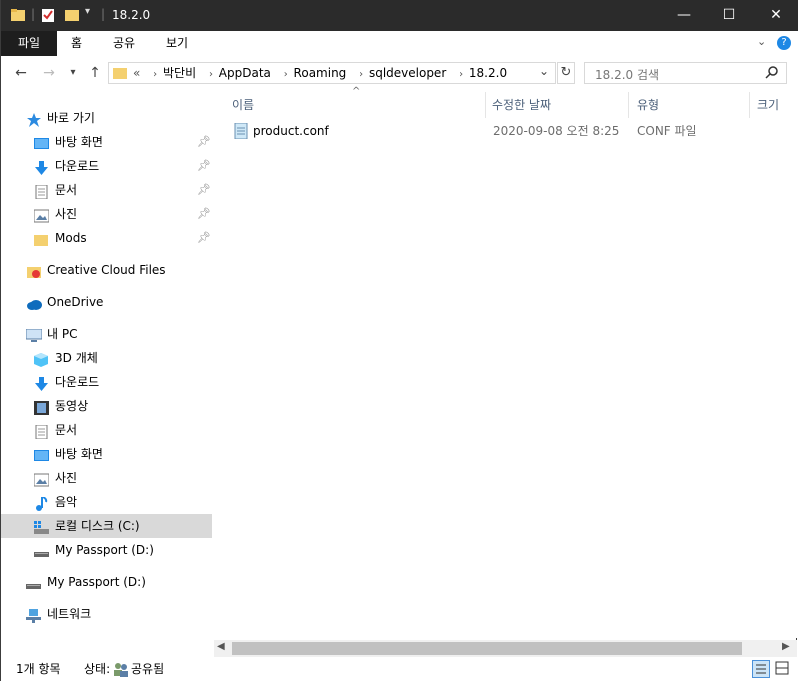 The height and width of the screenshot is (685, 798). Describe the element at coordinates (76, 43) in the screenshot. I see `tab-home: 홈` at that location.